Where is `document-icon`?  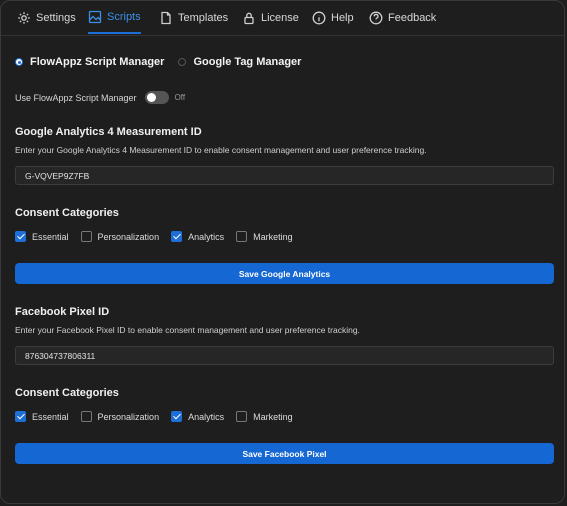
document-icon is located at coordinates (166, 17).